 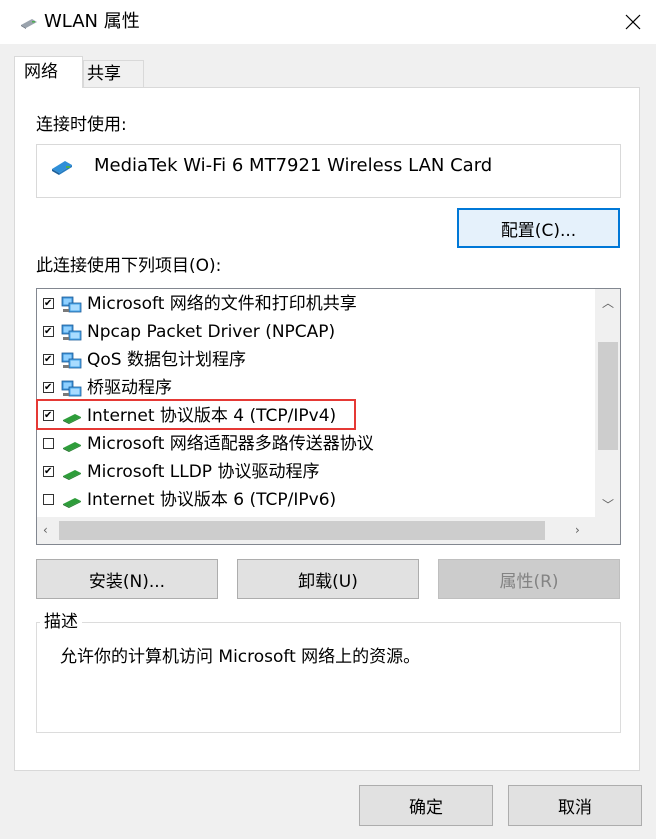 What do you see at coordinates (203, 472) in the screenshot?
I see `item-label: Microsoft LLDP 协议驱动程序` at bounding box center [203, 472].